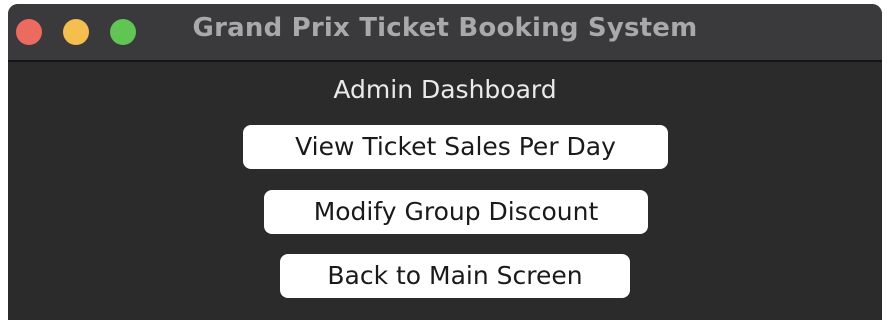 The image size is (889, 320). What do you see at coordinates (455, 147) in the screenshot?
I see `view-ticket-sales-button: View Ticket Sales Per Day` at bounding box center [455, 147].